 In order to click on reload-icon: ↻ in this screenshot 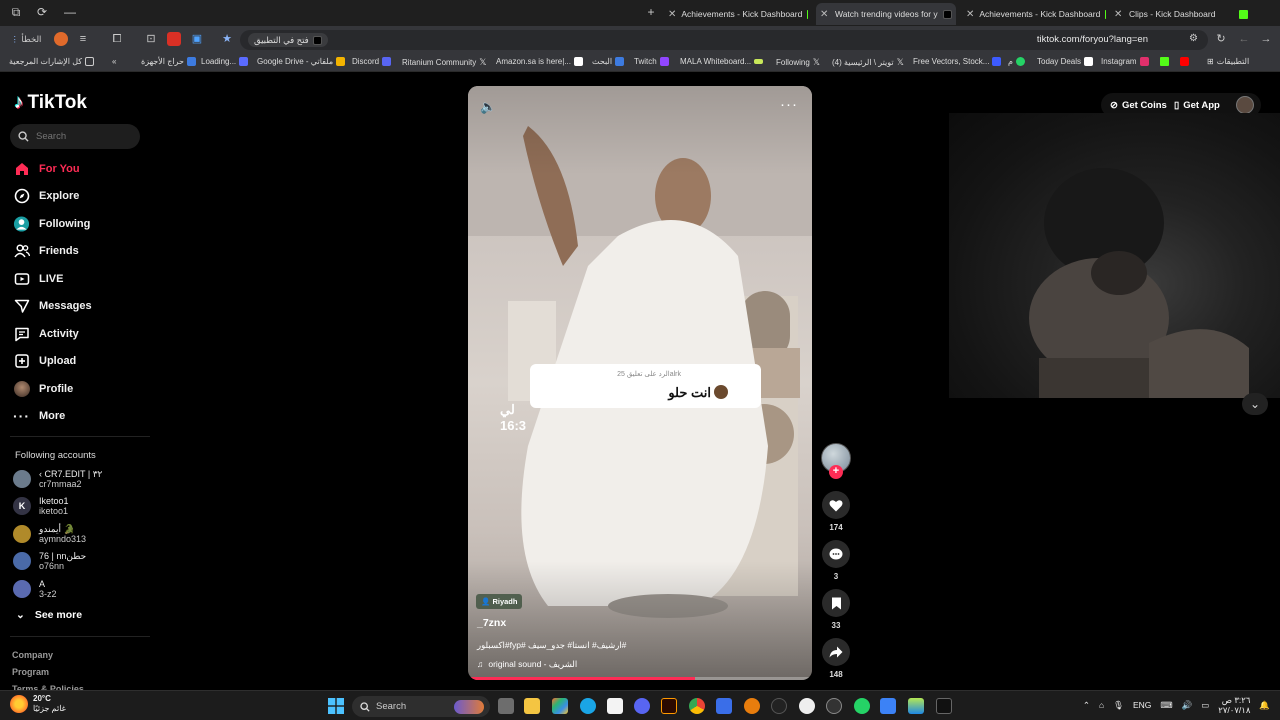, I will do `click(1221, 39)`.